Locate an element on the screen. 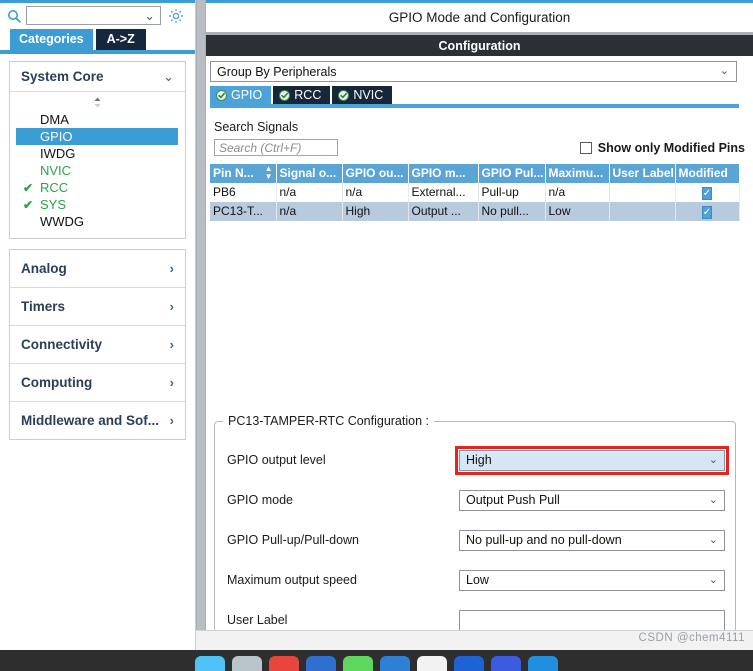 The image size is (753, 671). tab-a-to-z: A->Z is located at coordinates (120, 39).